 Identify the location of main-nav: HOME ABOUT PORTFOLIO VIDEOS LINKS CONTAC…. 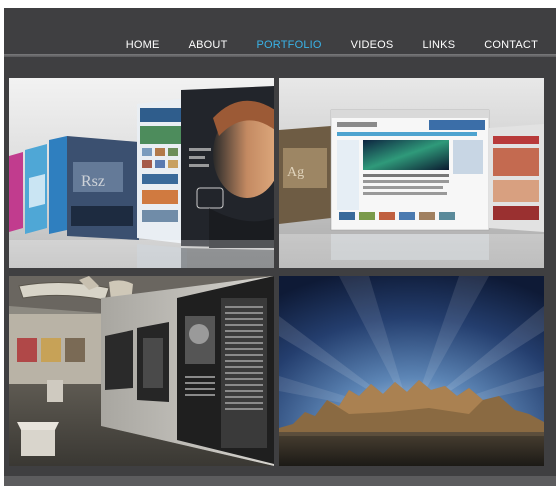
(317, 45).